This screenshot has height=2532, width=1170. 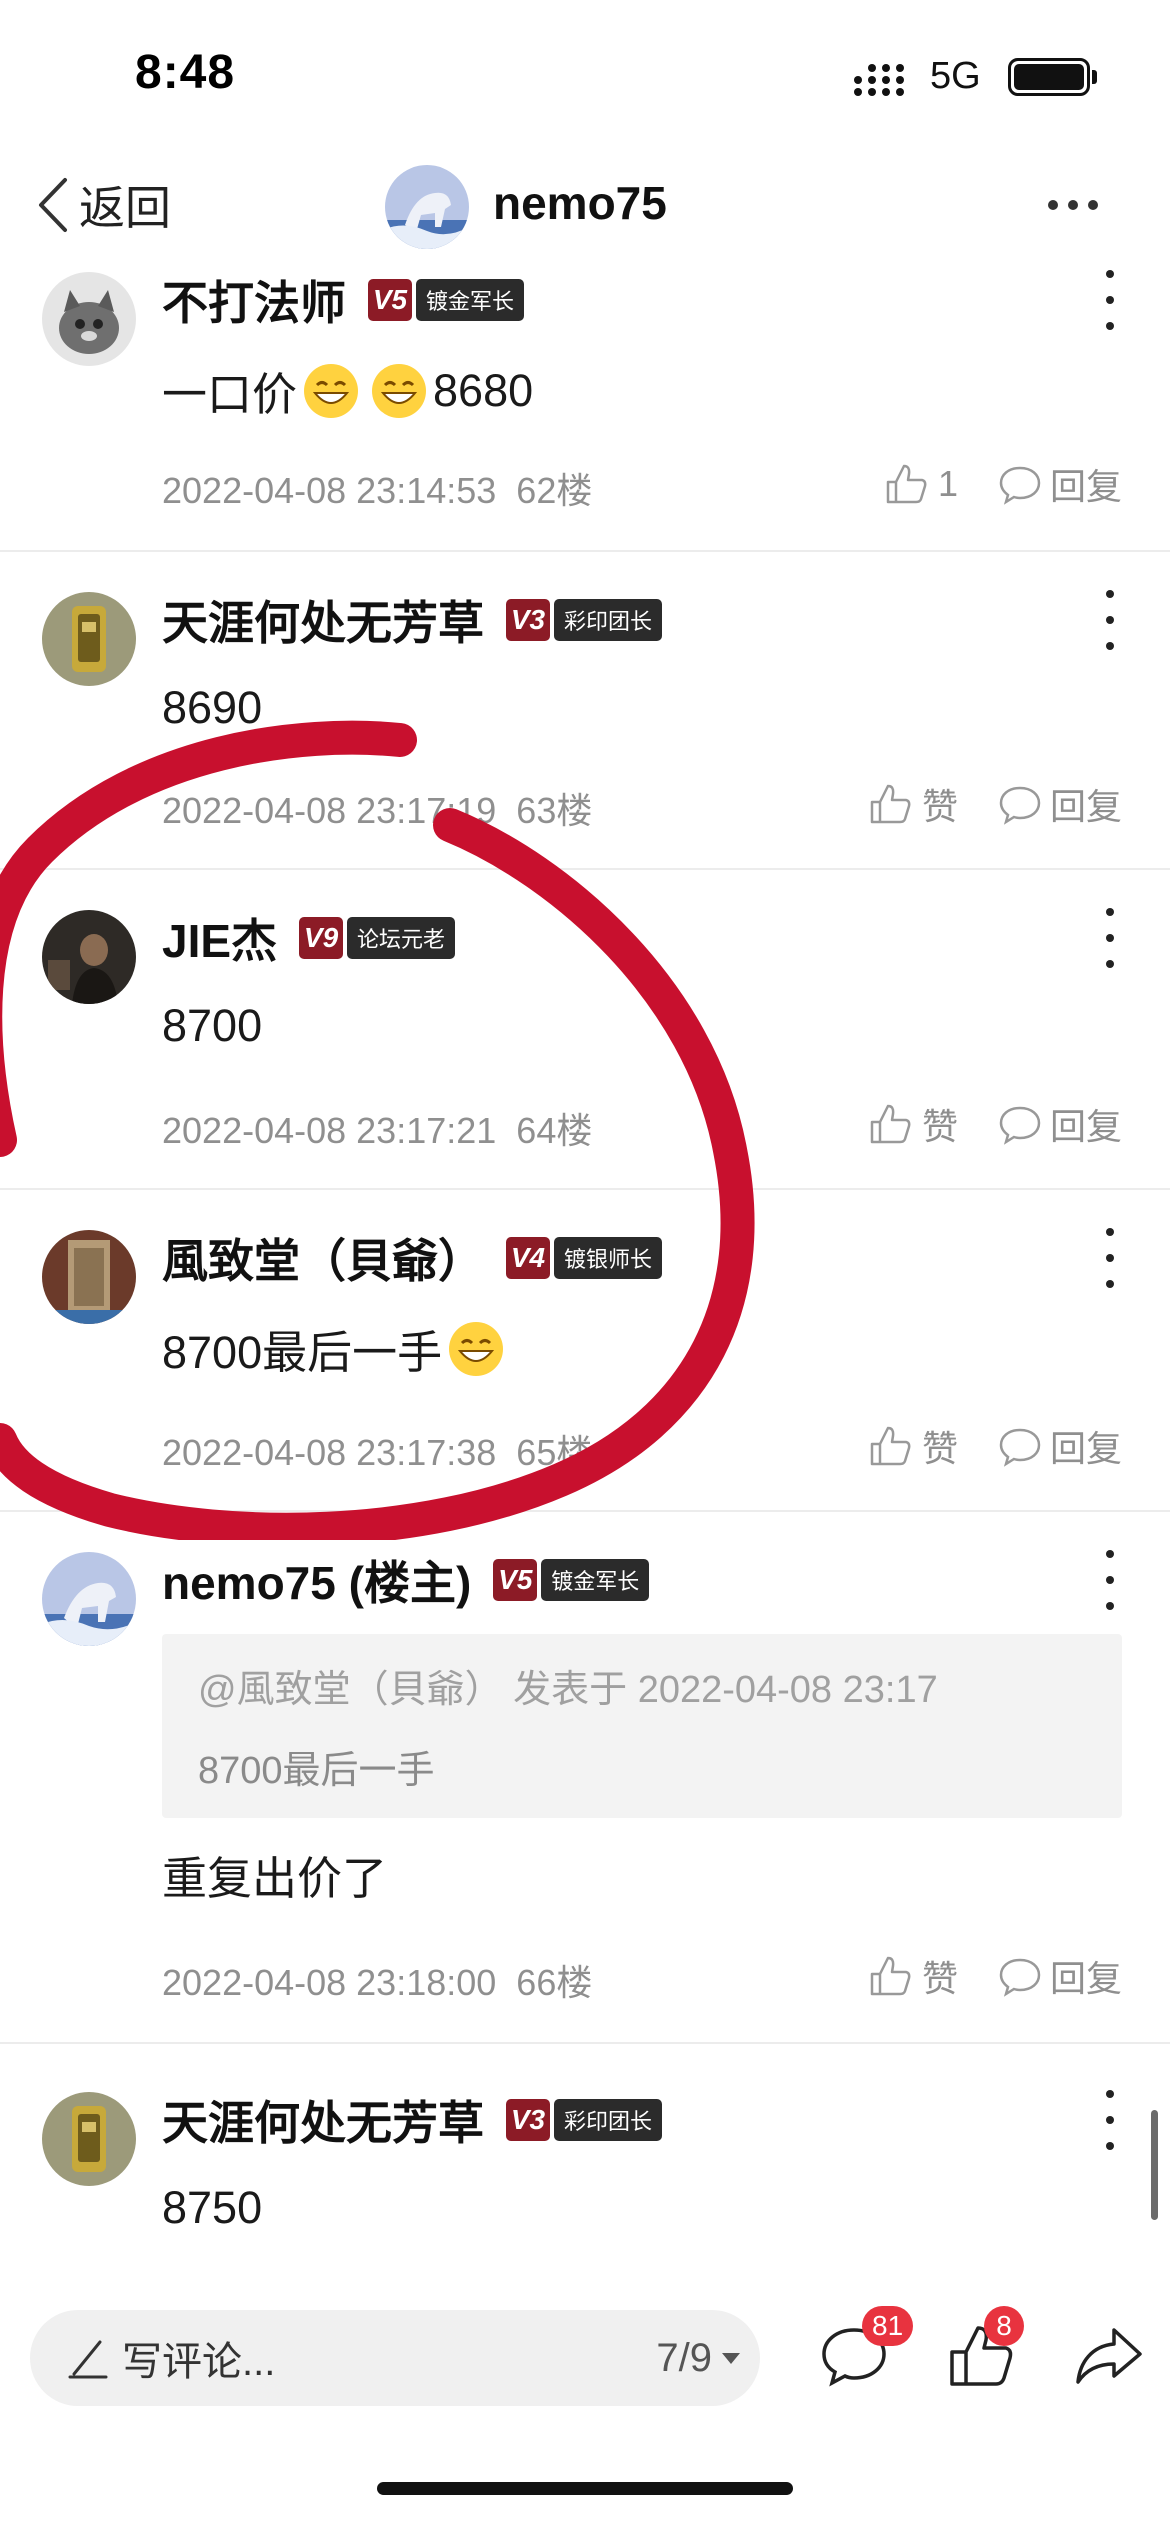 I want to click on author-avatar, so click(x=427, y=207).